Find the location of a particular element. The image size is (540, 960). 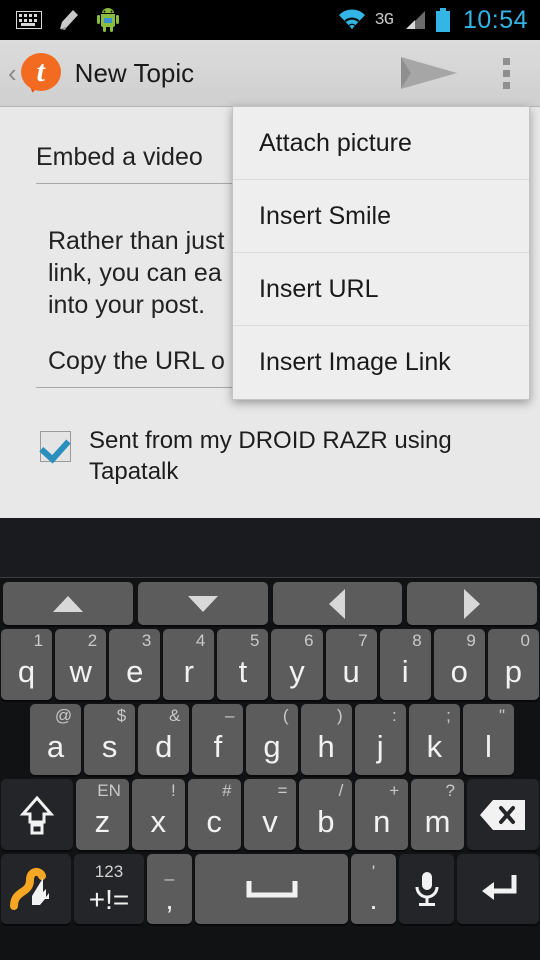

key-sup: ' is located at coordinates (373, 871).